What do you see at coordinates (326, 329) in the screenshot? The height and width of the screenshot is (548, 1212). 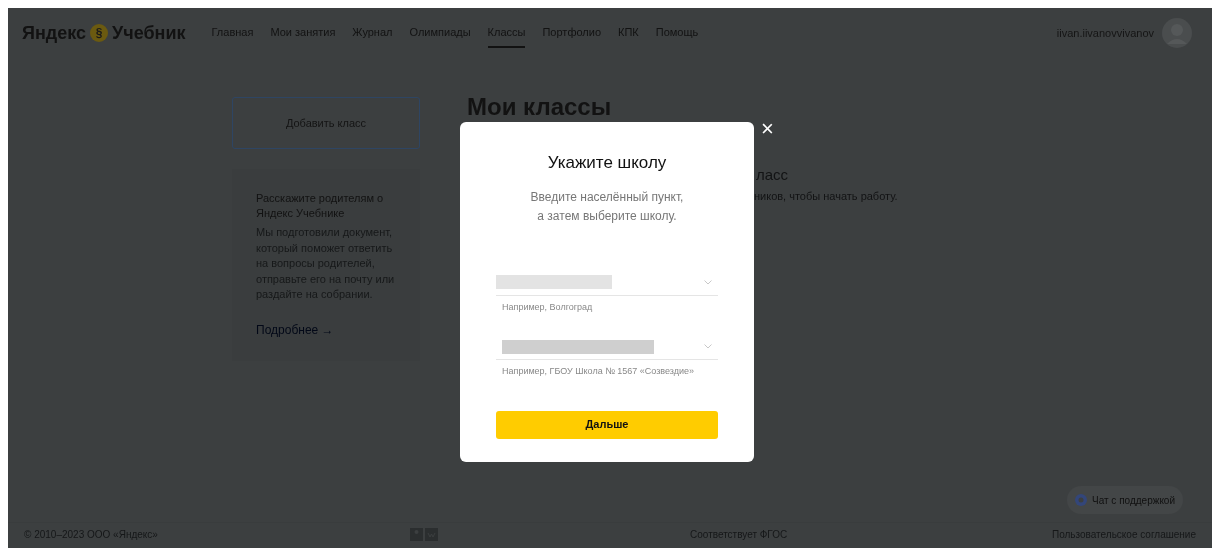 I see `more-link: Подробнее →` at bounding box center [326, 329].